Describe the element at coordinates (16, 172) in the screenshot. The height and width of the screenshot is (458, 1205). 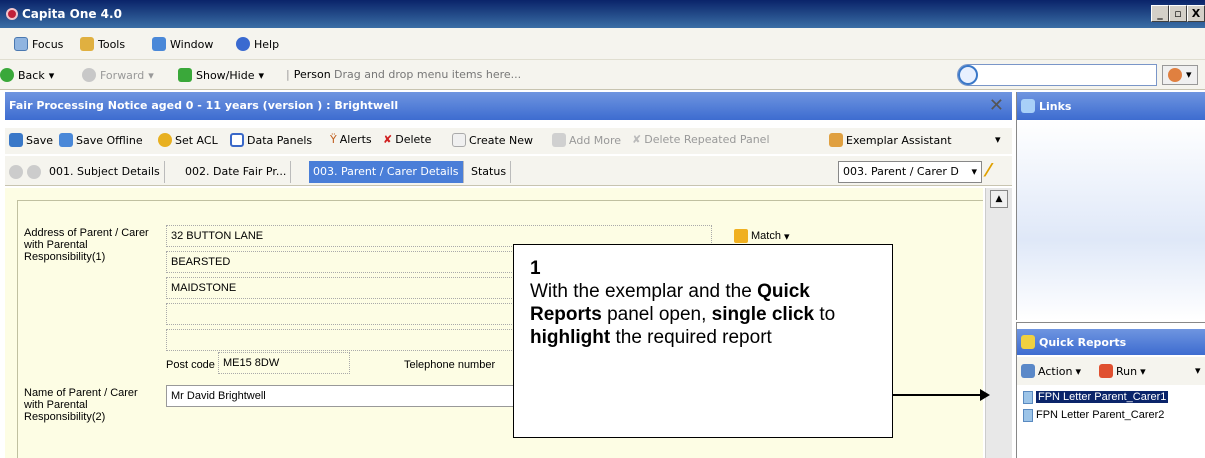
I see `prev-tab-icon` at that location.